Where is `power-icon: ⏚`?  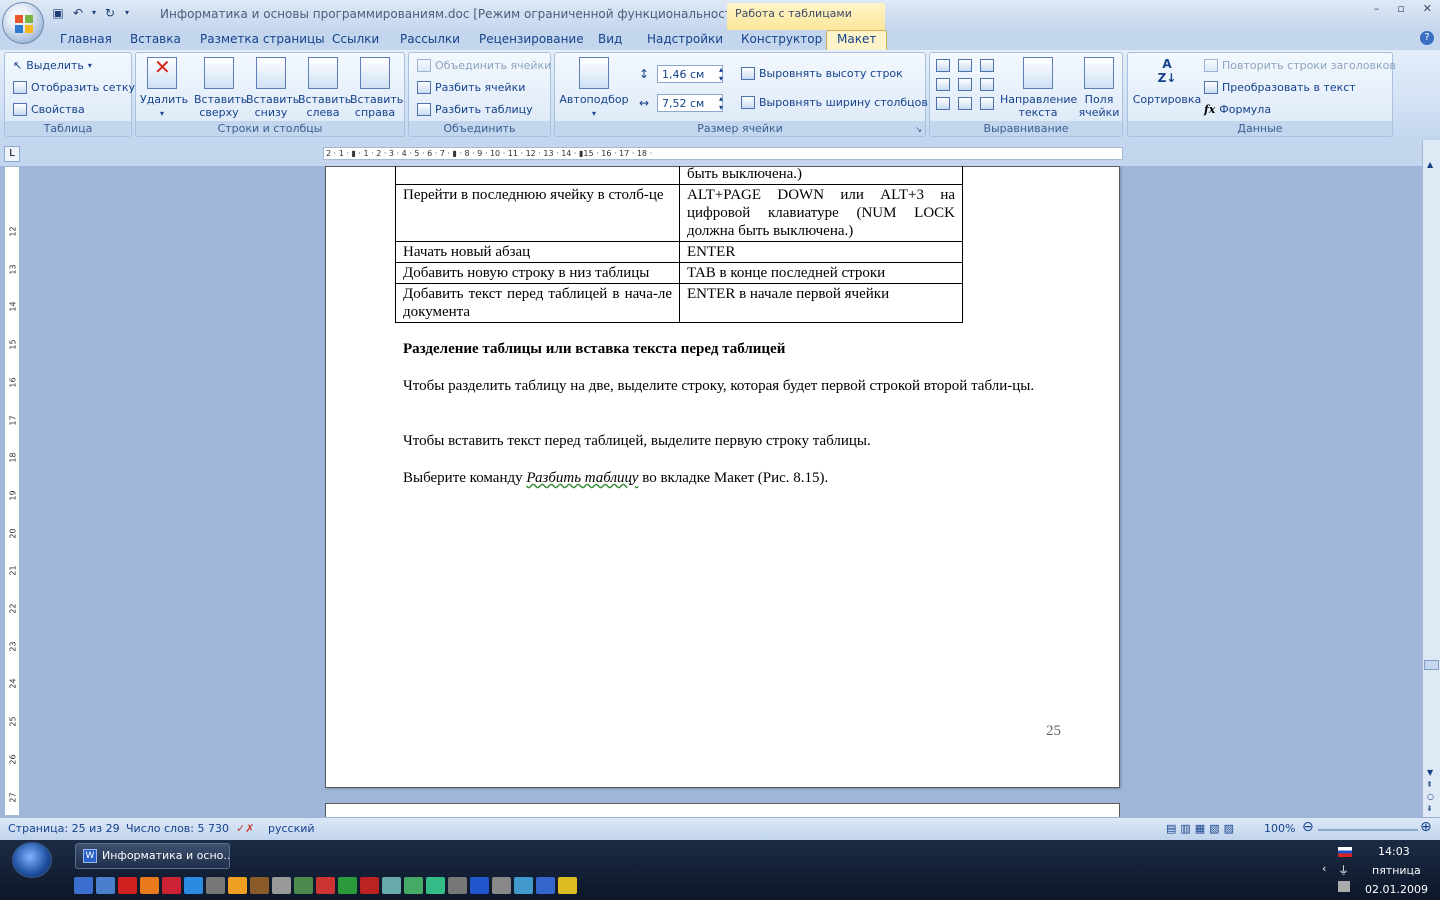 power-icon: ⏚ is located at coordinates (1343, 870).